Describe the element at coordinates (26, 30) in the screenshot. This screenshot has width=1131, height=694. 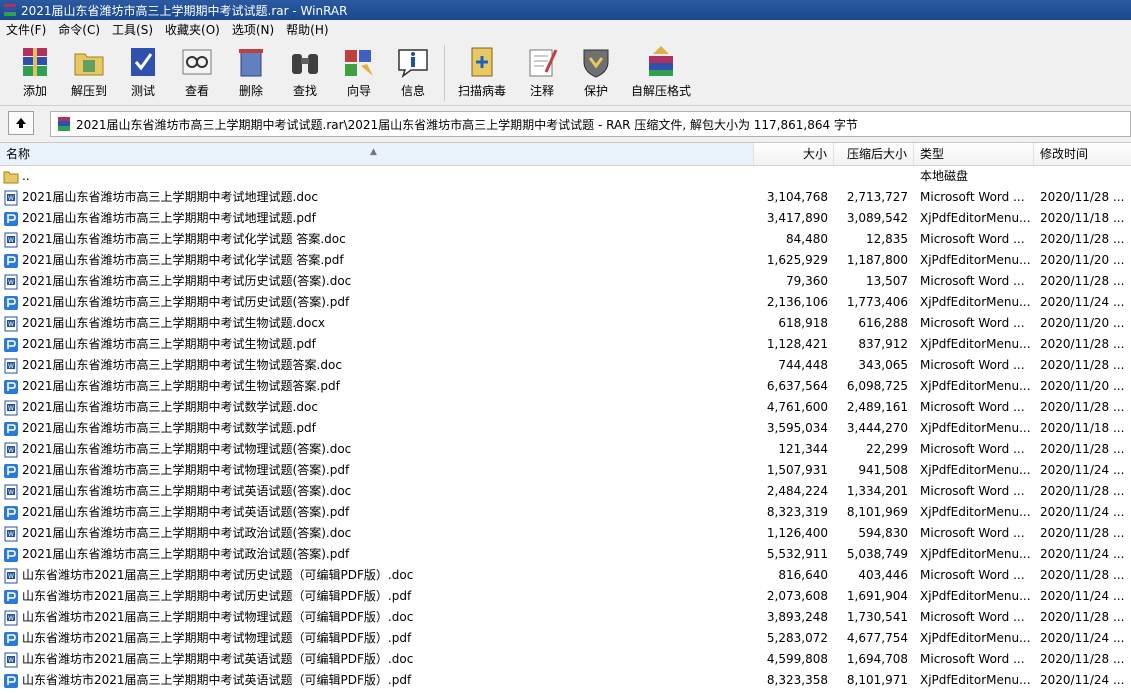
I see `menu-file: 文件(F)` at that location.